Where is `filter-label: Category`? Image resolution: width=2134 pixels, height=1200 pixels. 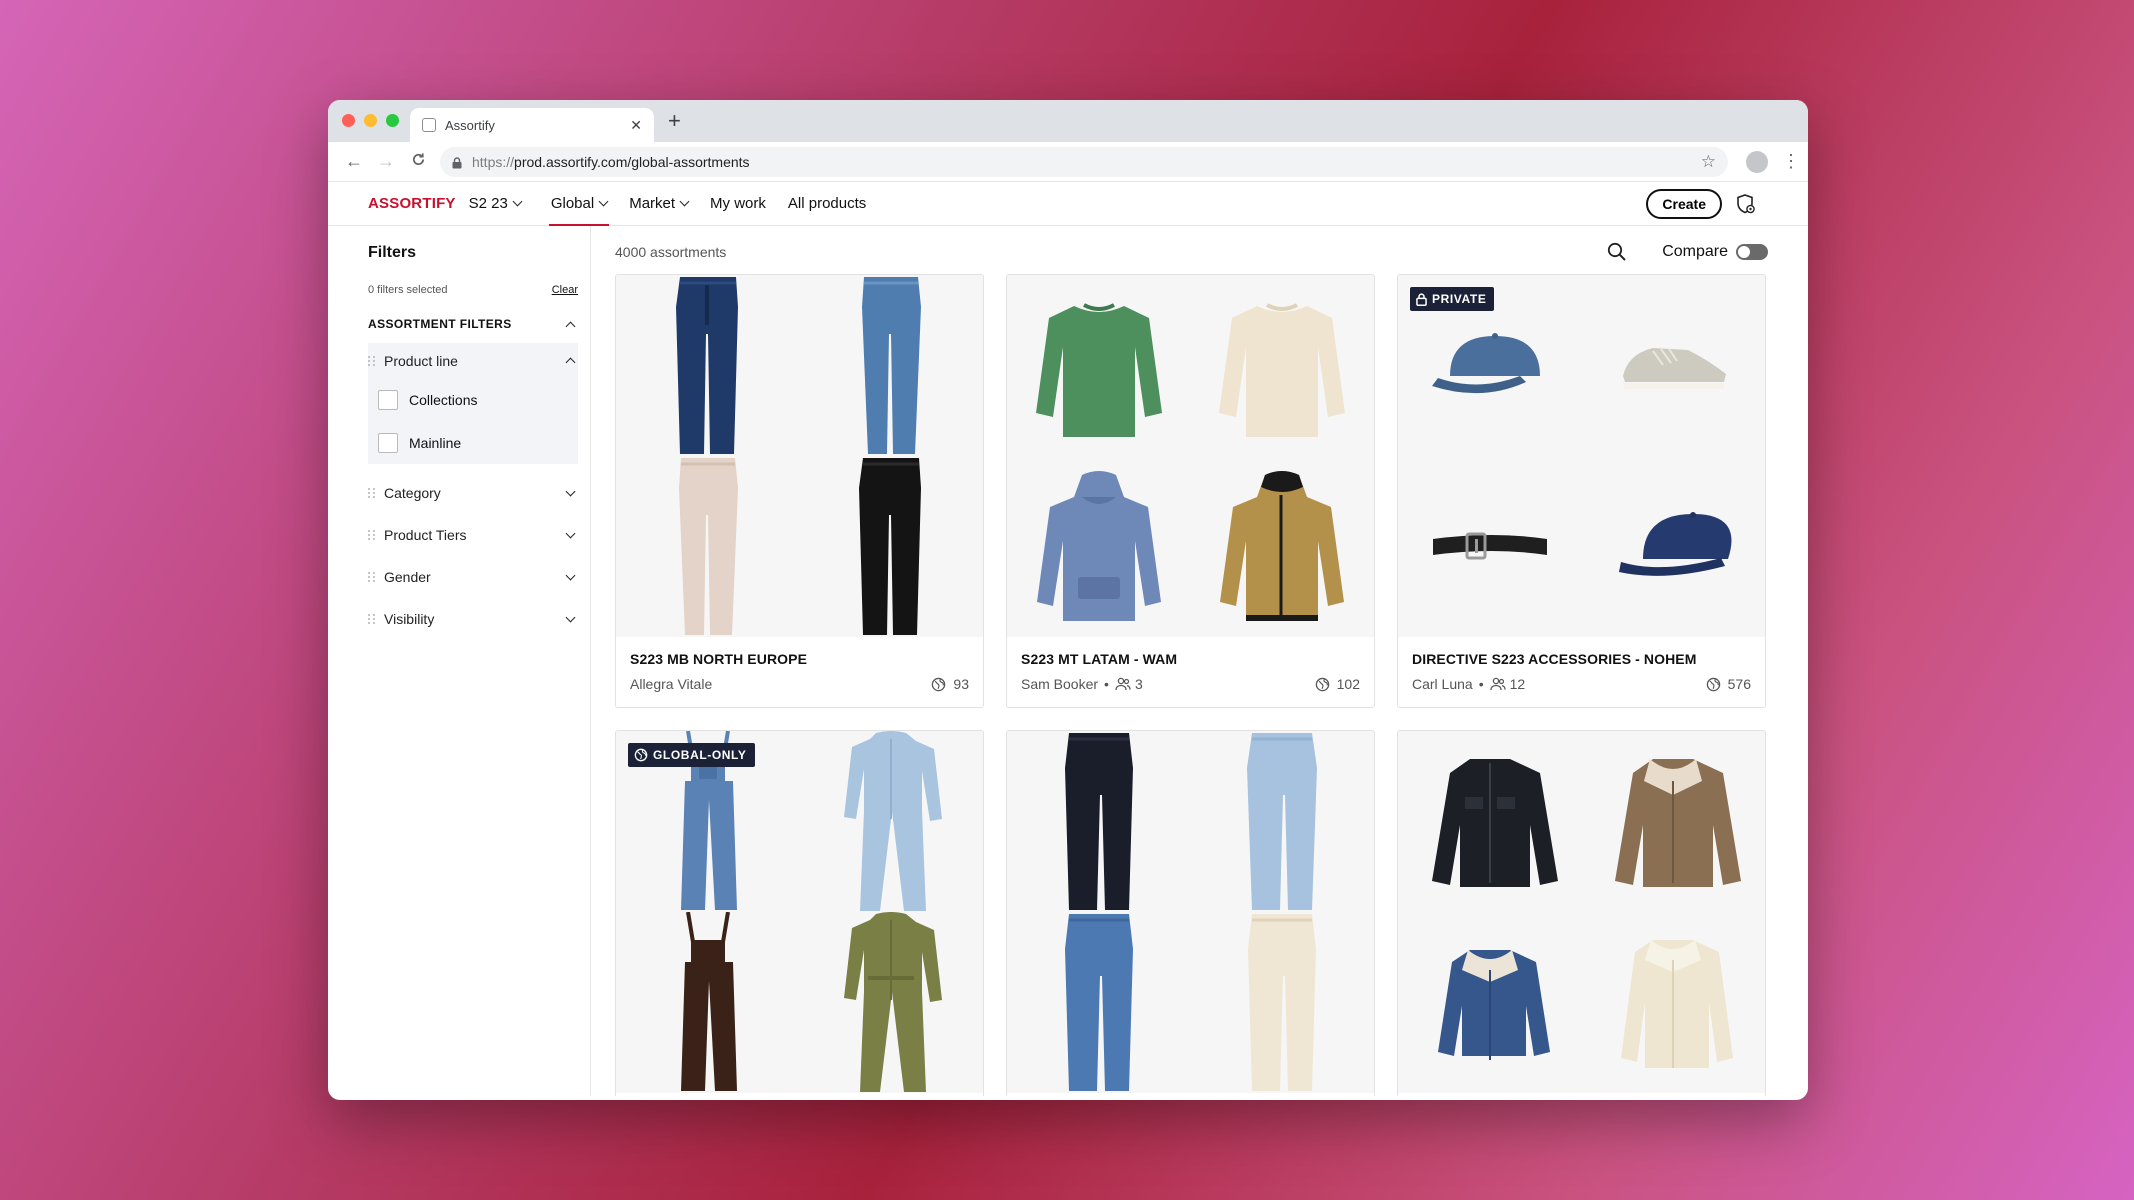
filter-label: Category is located at coordinates (412, 493).